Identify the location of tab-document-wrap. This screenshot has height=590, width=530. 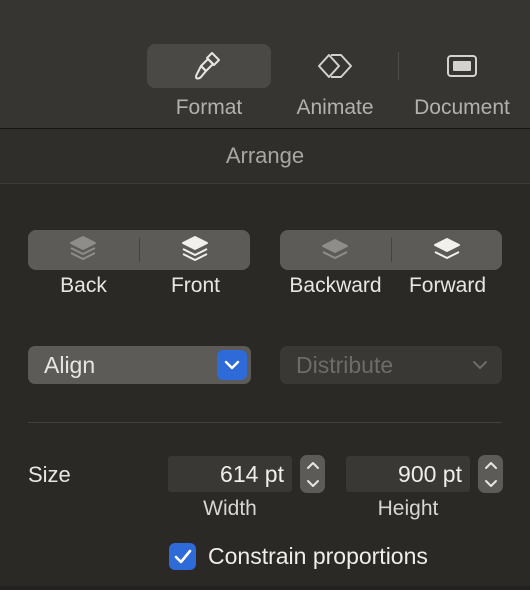
(462, 66).